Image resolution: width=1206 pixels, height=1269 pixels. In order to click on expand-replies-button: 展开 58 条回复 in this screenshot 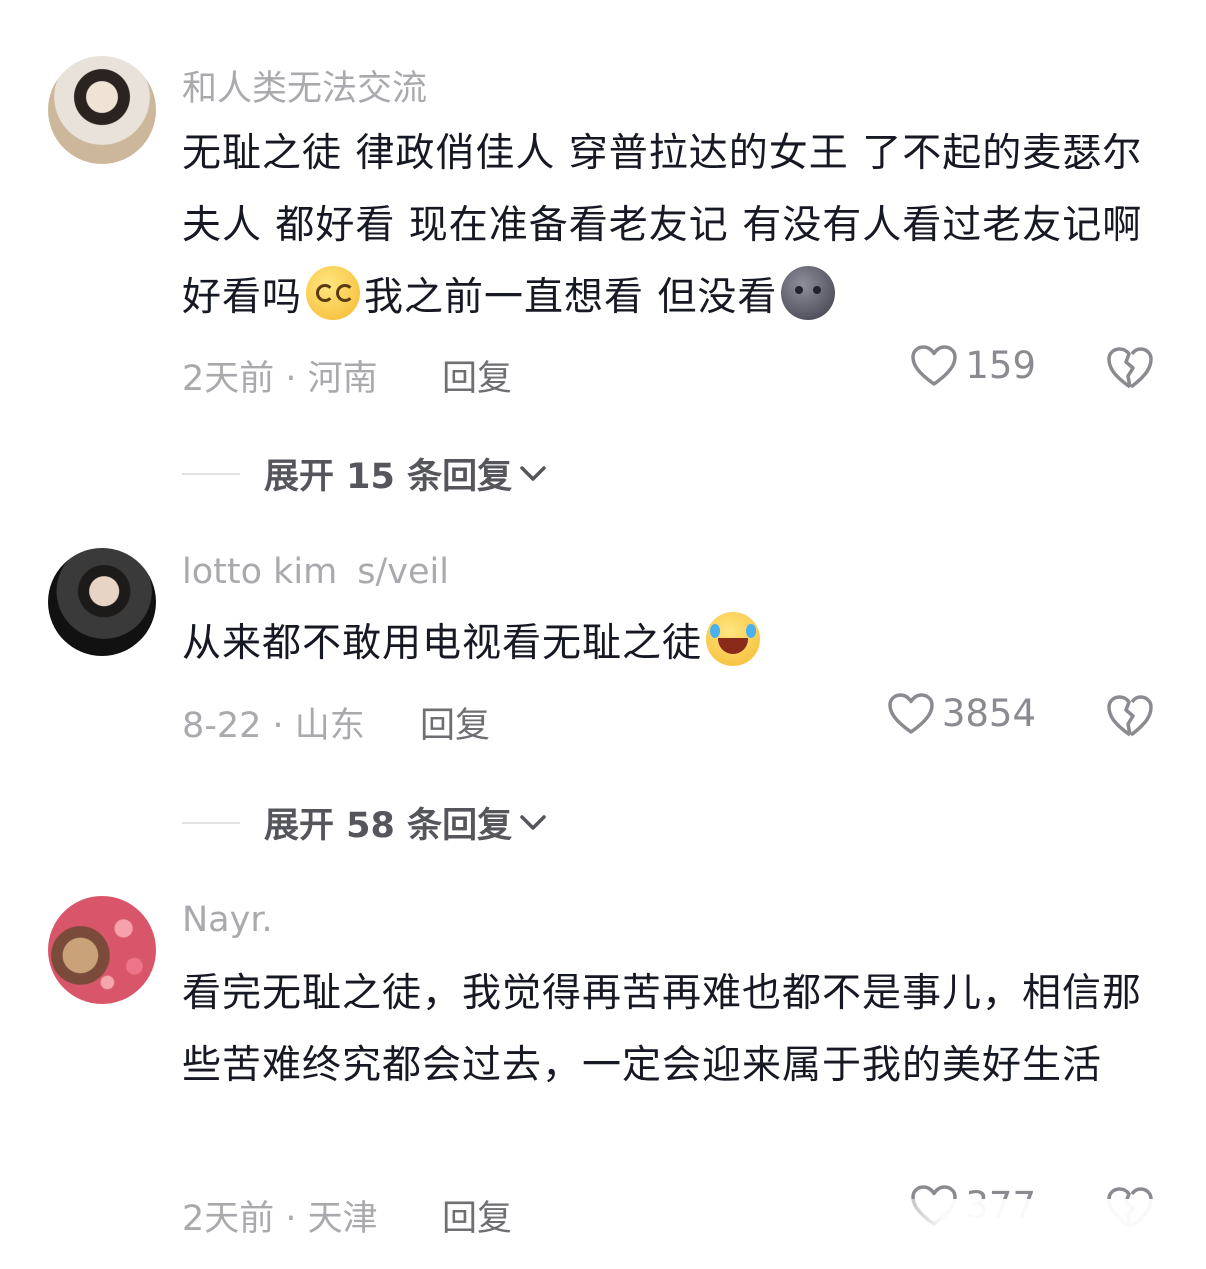, I will do `click(365, 822)`.